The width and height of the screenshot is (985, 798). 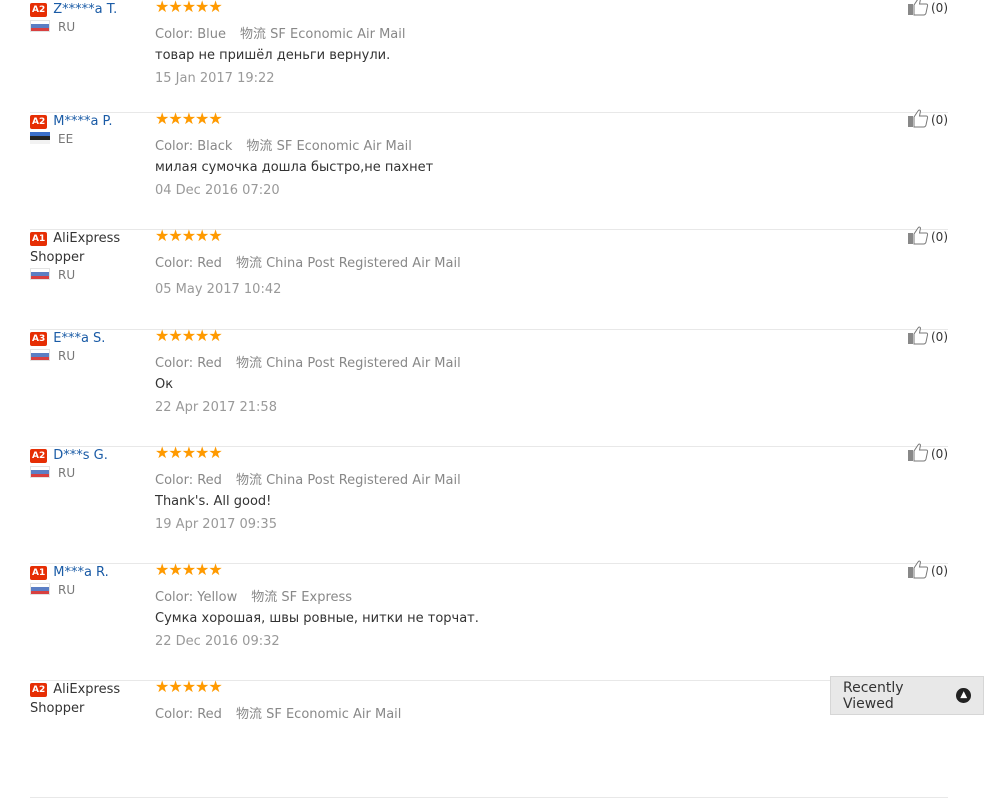 What do you see at coordinates (79, 338) in the screenshot?
I see `reviewer-name: E***a S.` at bounding box center [79, 338].